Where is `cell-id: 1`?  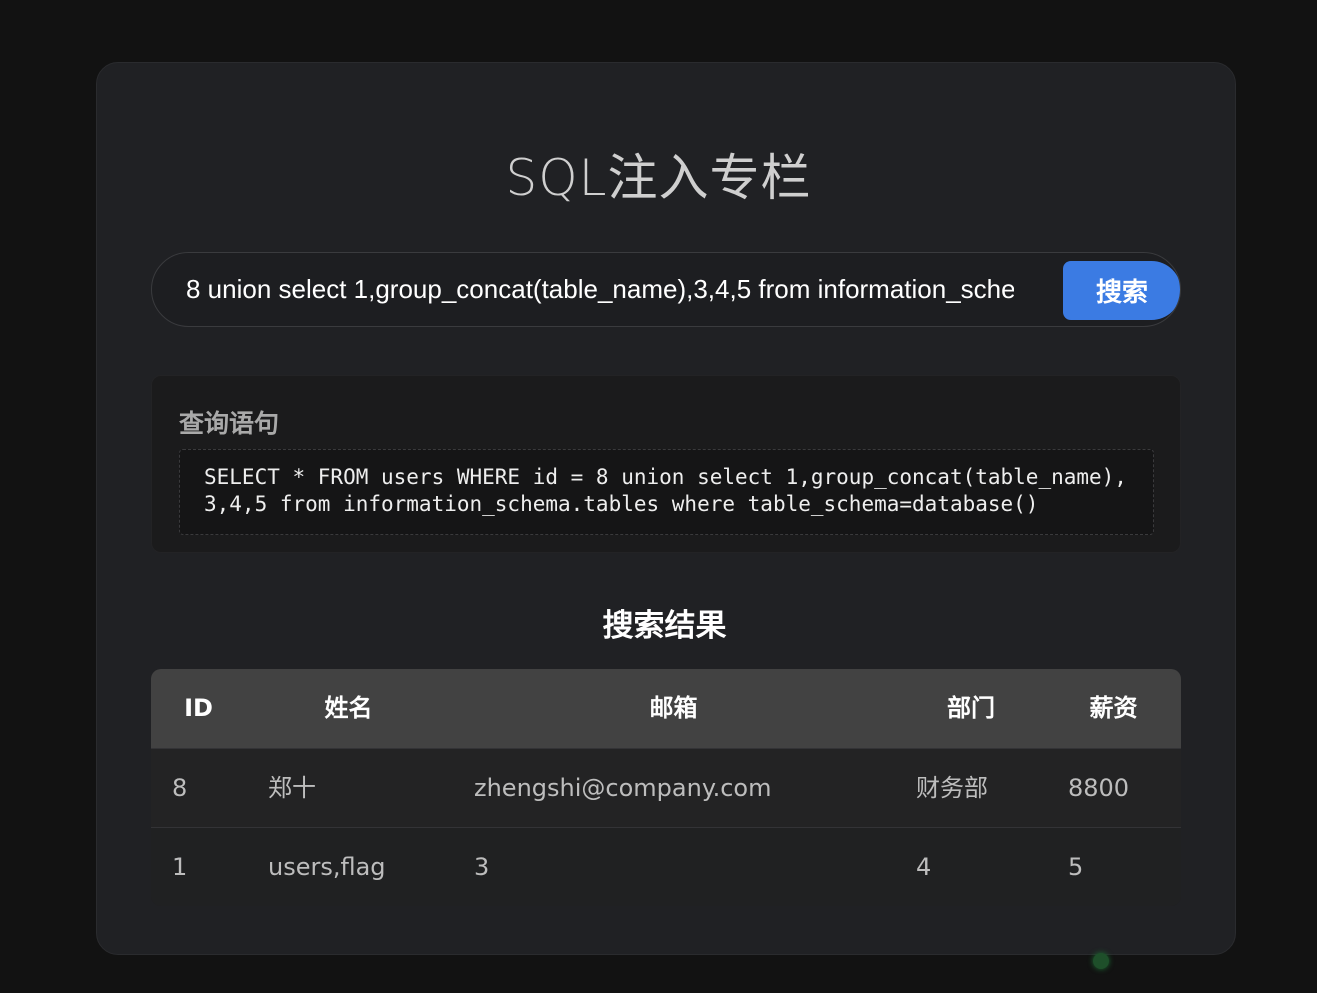 cell-id: 1 is located at coordinates (180, 867).